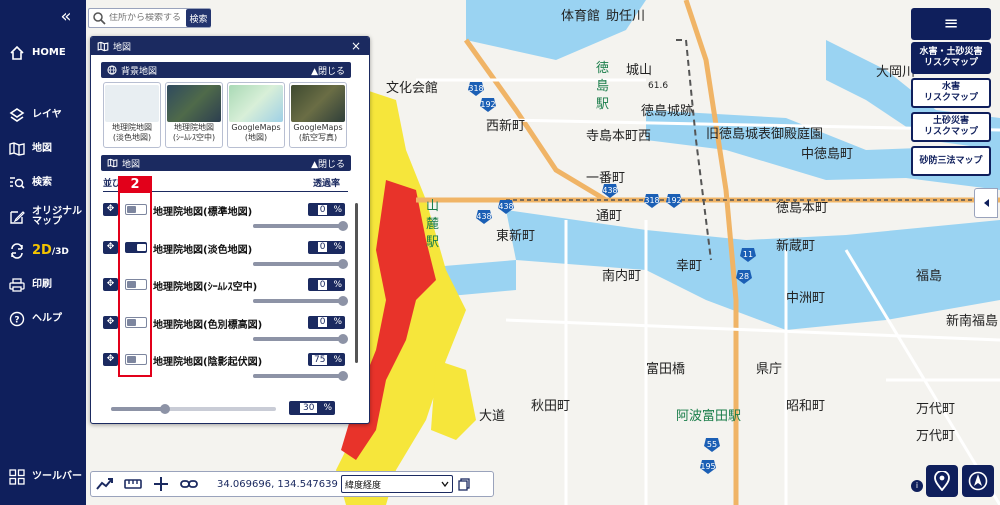 The image size is (1000, 505). I want to click on bg-caption: 地理院地図 (淡色地図), so click(132, 132).